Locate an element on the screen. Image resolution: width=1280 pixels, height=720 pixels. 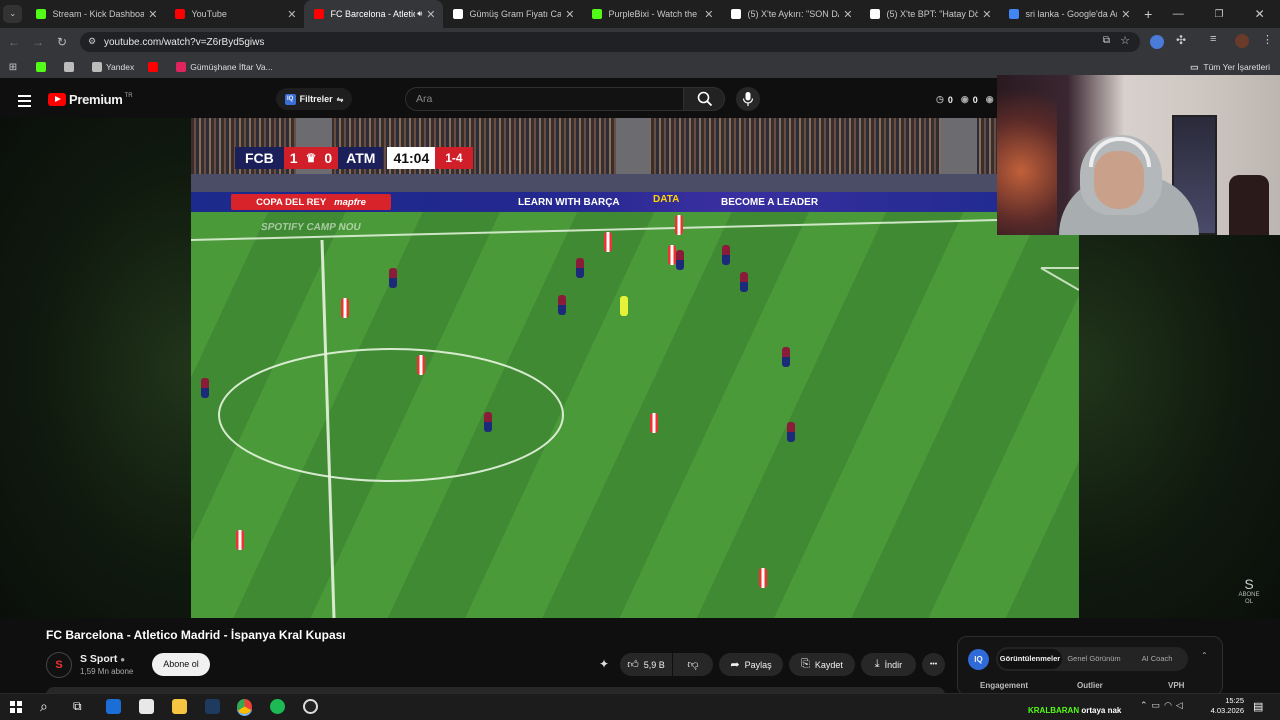
star-icon: ☆ is located at coordinates (1125, 40).